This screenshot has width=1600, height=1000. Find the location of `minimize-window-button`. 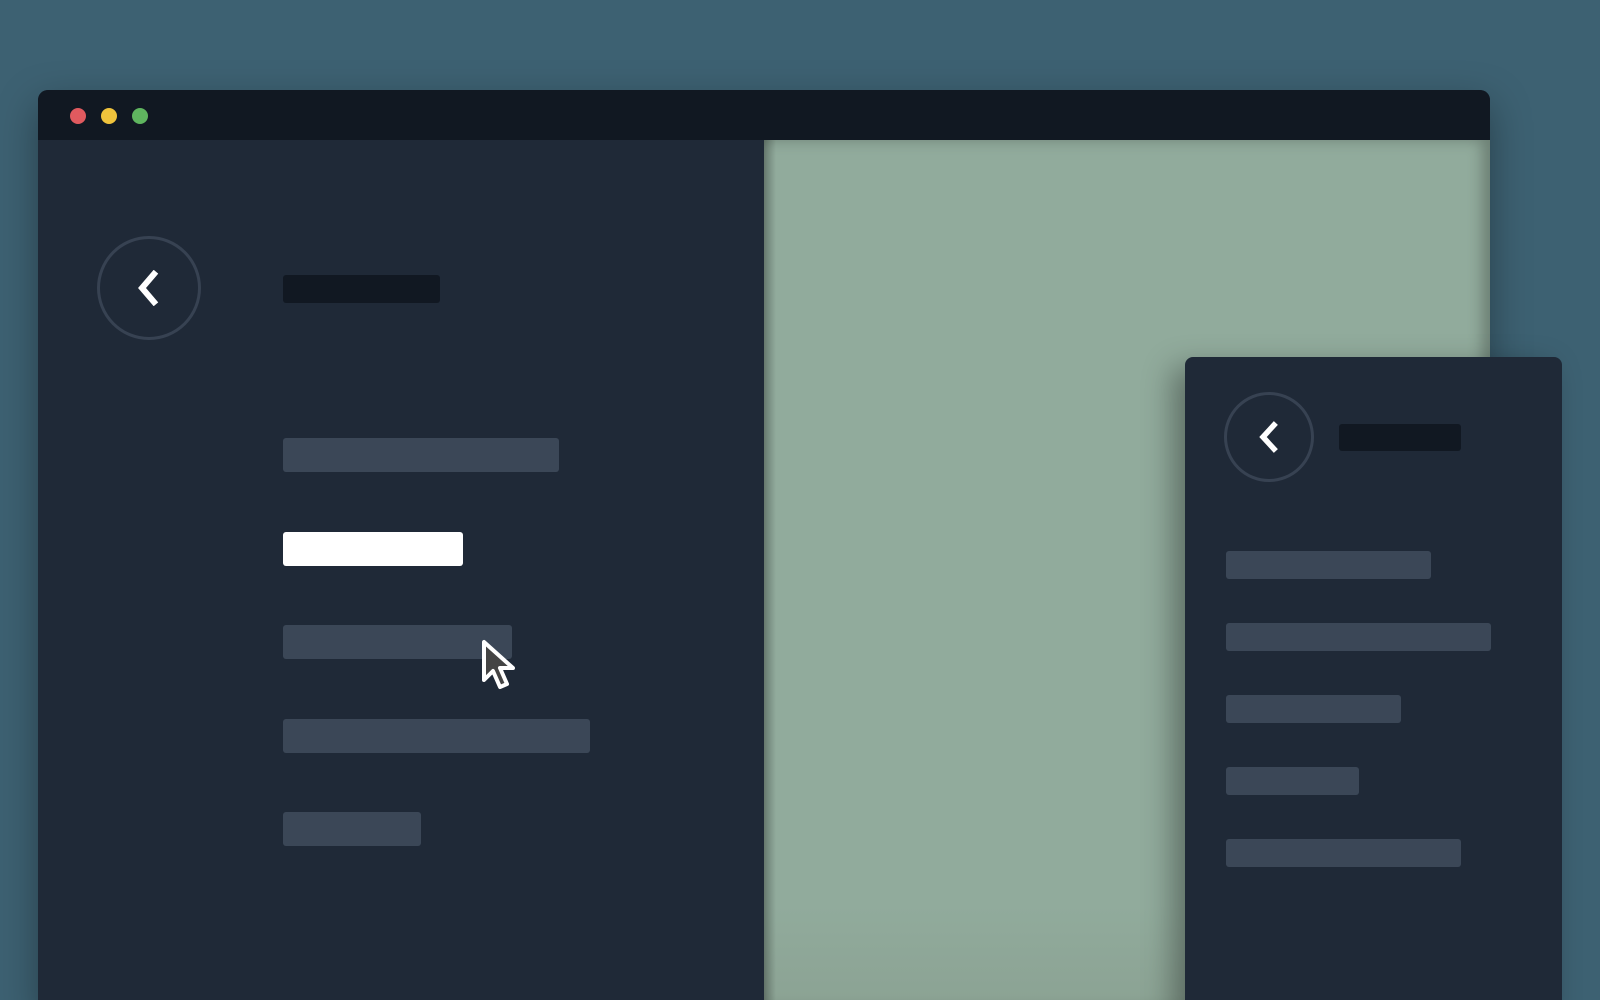

minimize-window-button is located at coordinates (109, 116).